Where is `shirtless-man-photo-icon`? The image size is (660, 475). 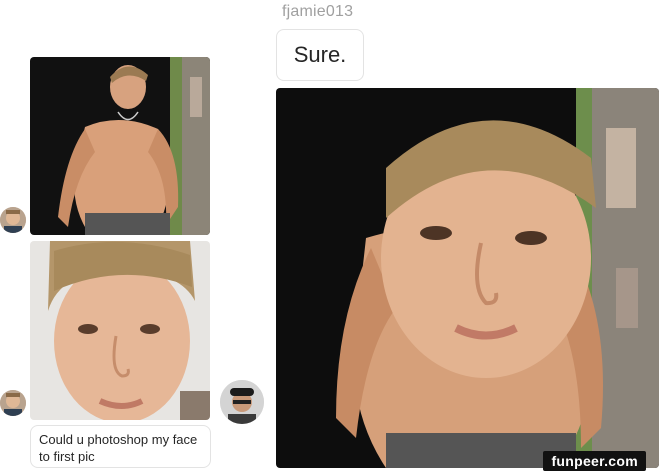 shirtless-man-photo-icon is located at coordinates (120, 146).